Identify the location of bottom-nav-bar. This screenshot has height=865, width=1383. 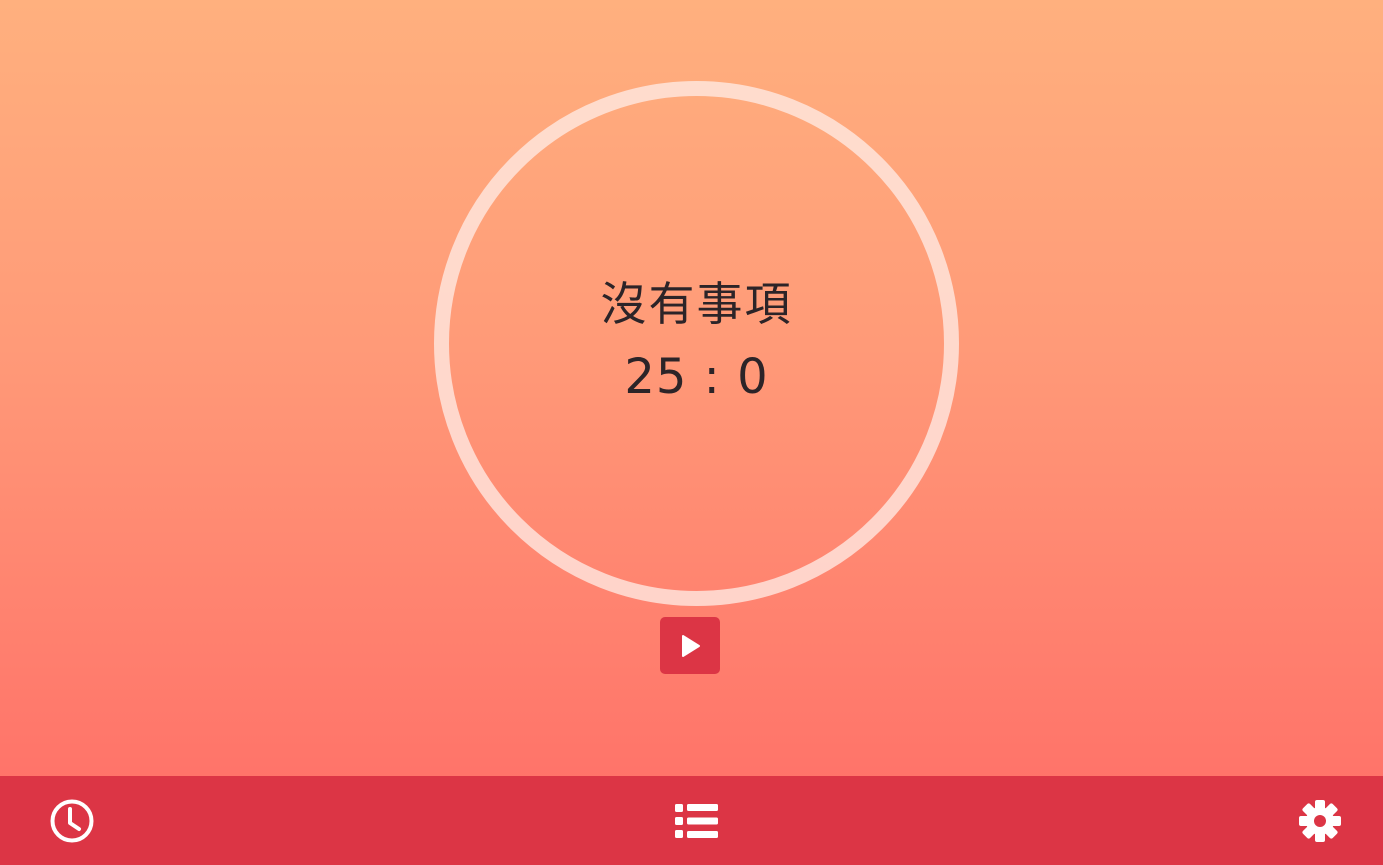
(691, 820).